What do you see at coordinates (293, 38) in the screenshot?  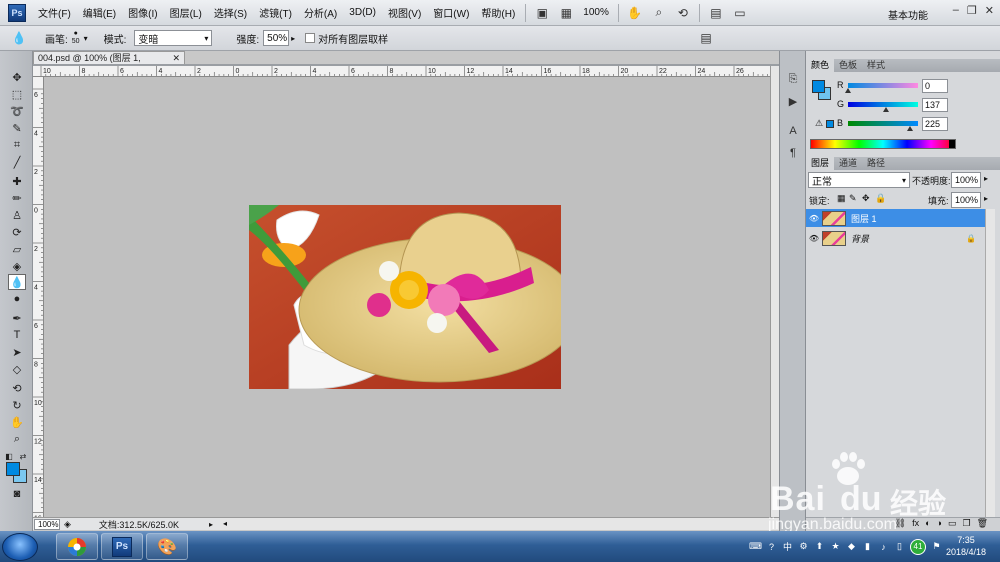 I see `strength-slider-arrow-icon: ▸` at bounding box center [293, 38].